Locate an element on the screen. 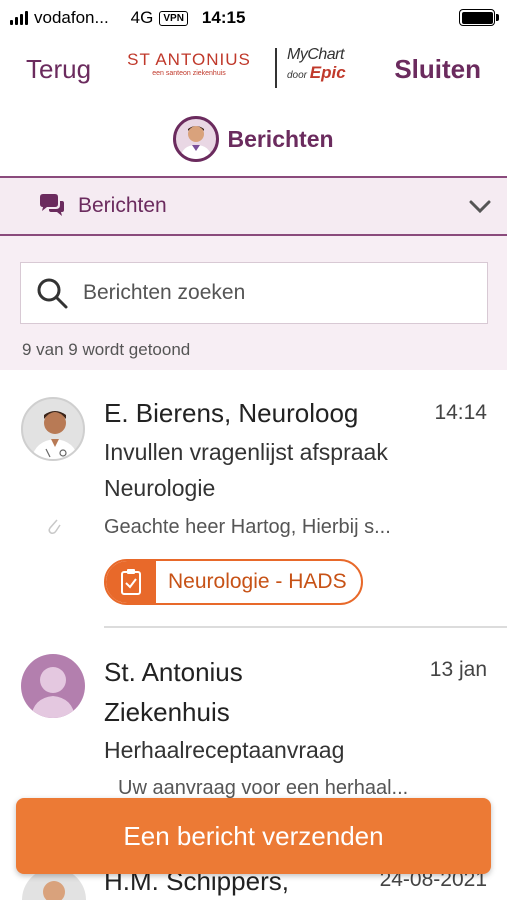  tag-label: Neurologie - HADS is located at coordinates (257, 581).